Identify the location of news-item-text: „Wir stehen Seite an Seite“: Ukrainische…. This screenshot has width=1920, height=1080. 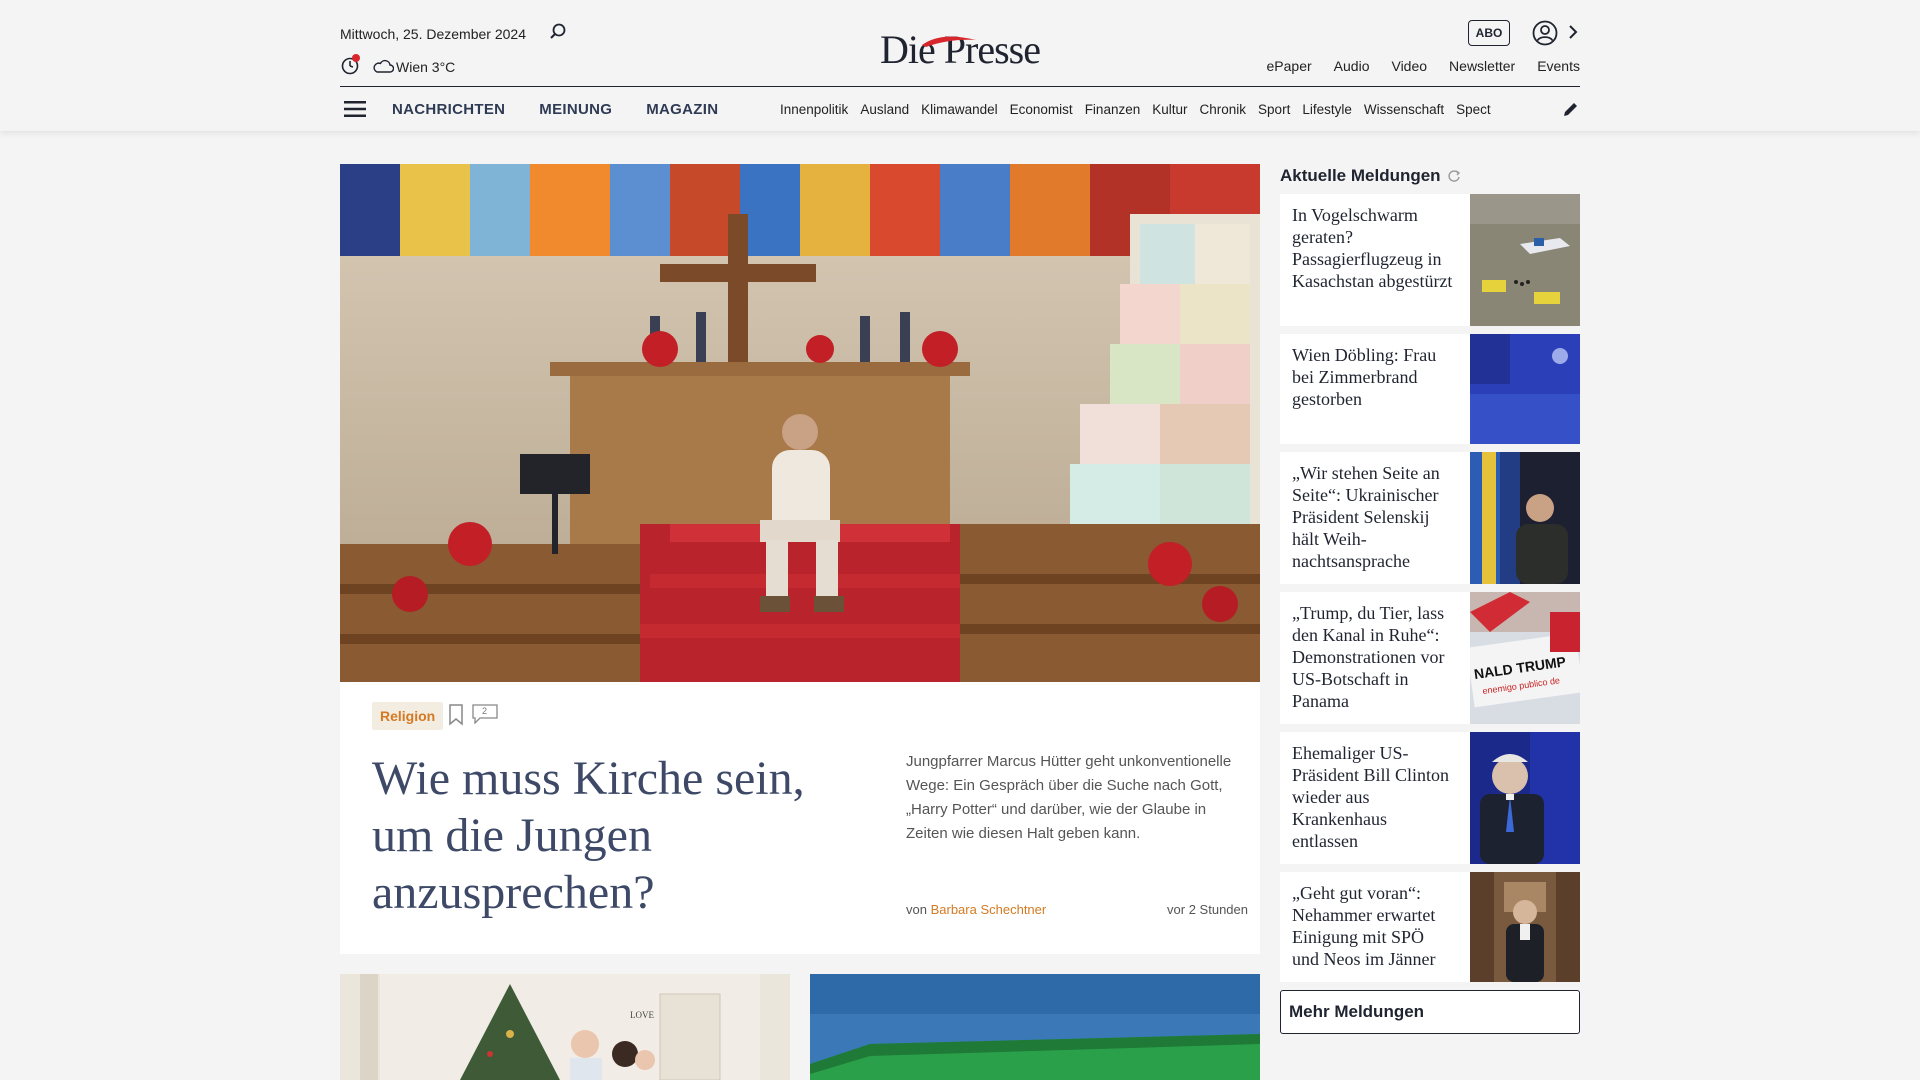
(1373, 517).